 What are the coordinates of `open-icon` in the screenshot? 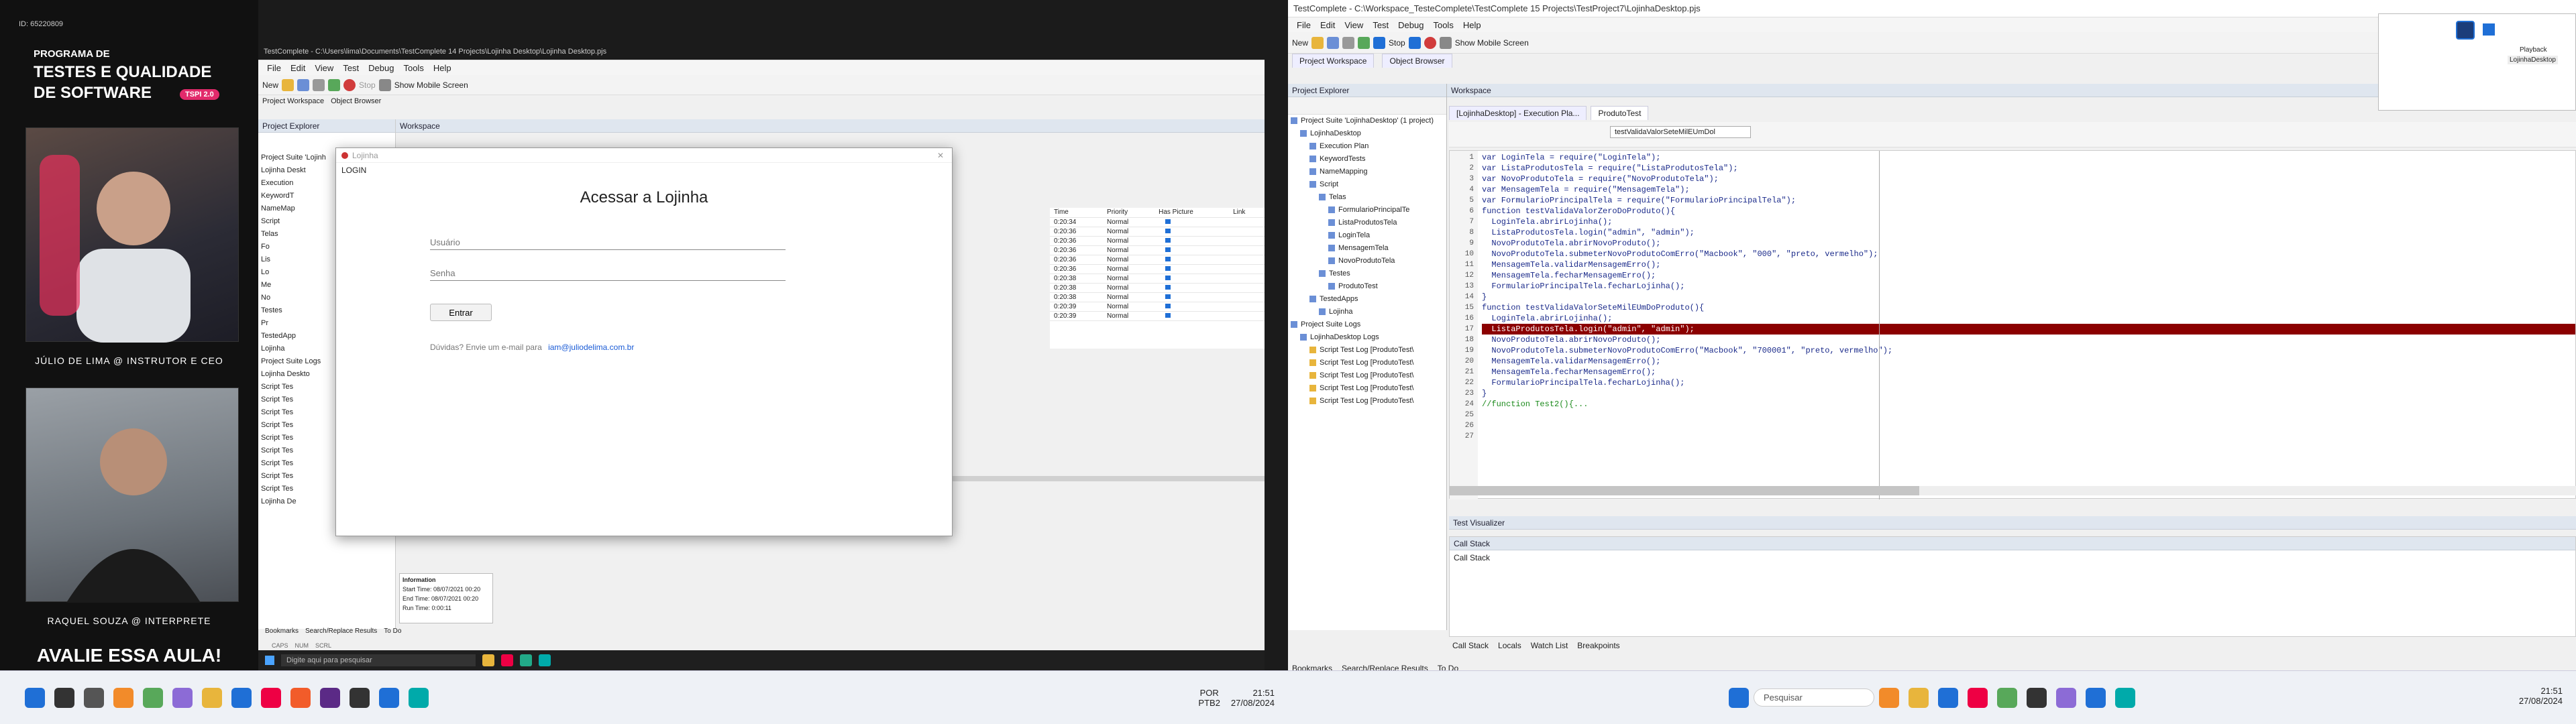 It's located at (1317, 42).